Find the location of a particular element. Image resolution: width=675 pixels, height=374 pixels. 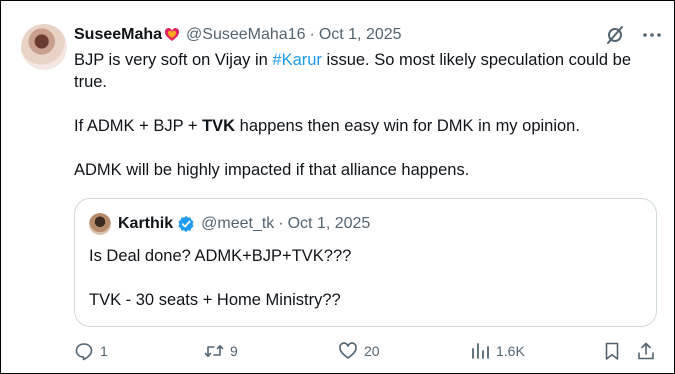

more-icon is located at coordinates (652, 35).